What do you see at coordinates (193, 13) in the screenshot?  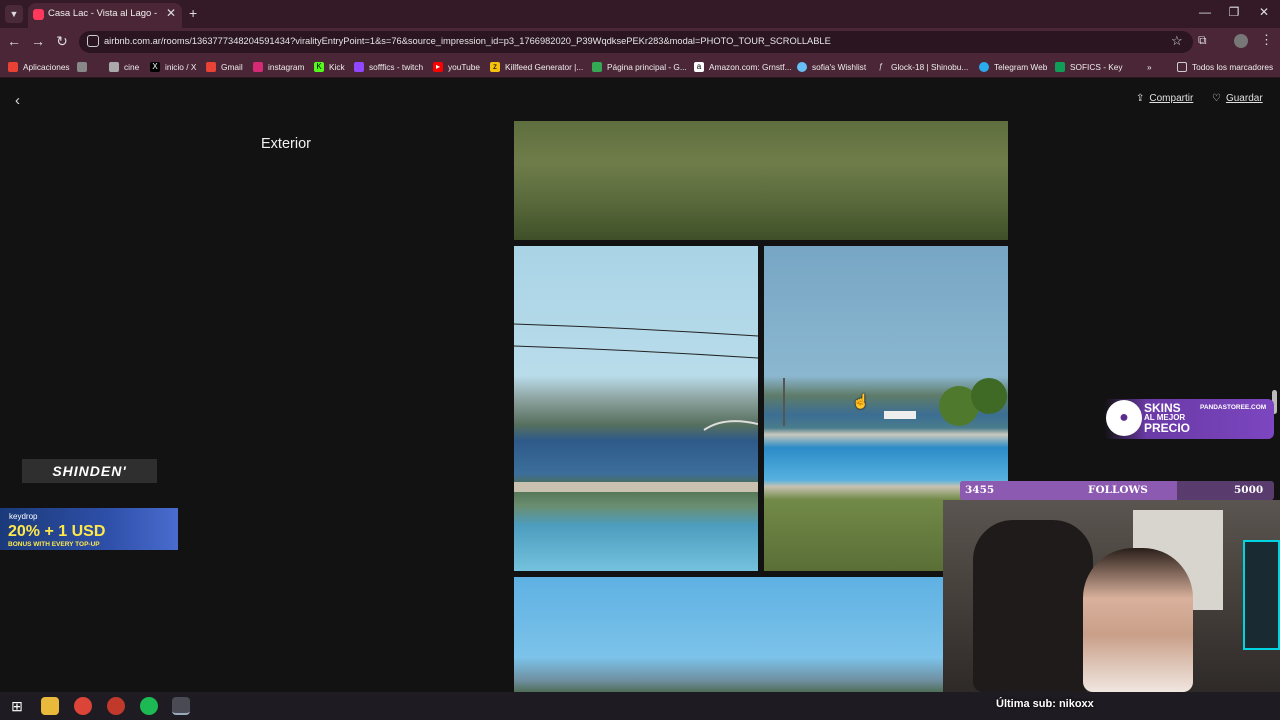 I see `new-tab-button: +` at bounding box center [193, 13].